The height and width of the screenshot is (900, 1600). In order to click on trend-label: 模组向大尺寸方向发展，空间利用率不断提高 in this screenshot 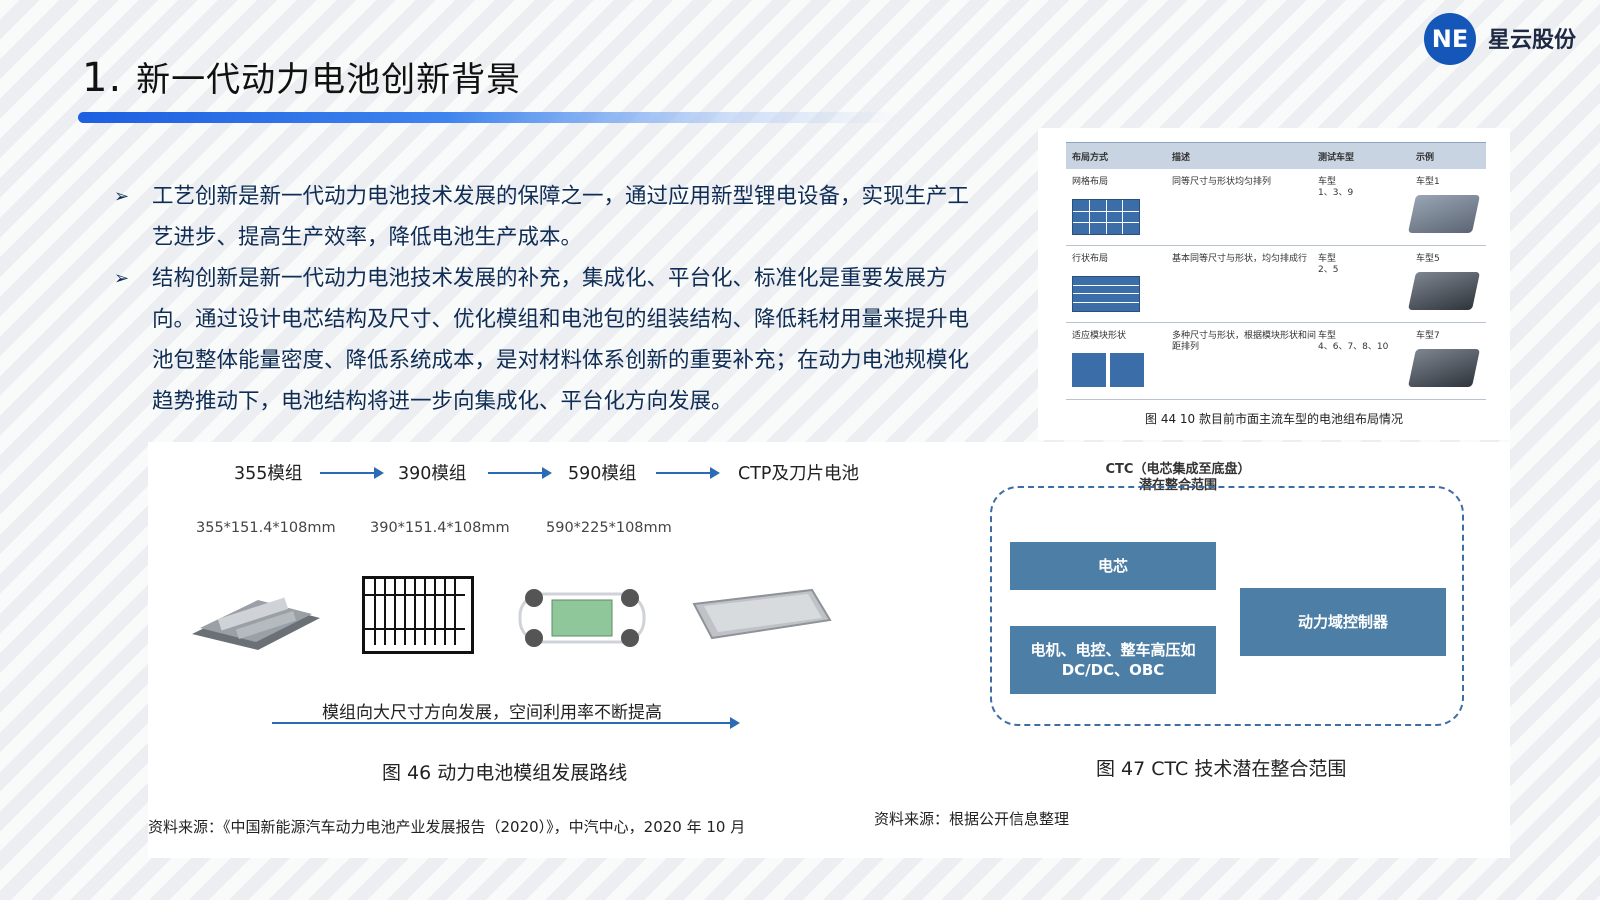, I will do `click(492, 713)`.